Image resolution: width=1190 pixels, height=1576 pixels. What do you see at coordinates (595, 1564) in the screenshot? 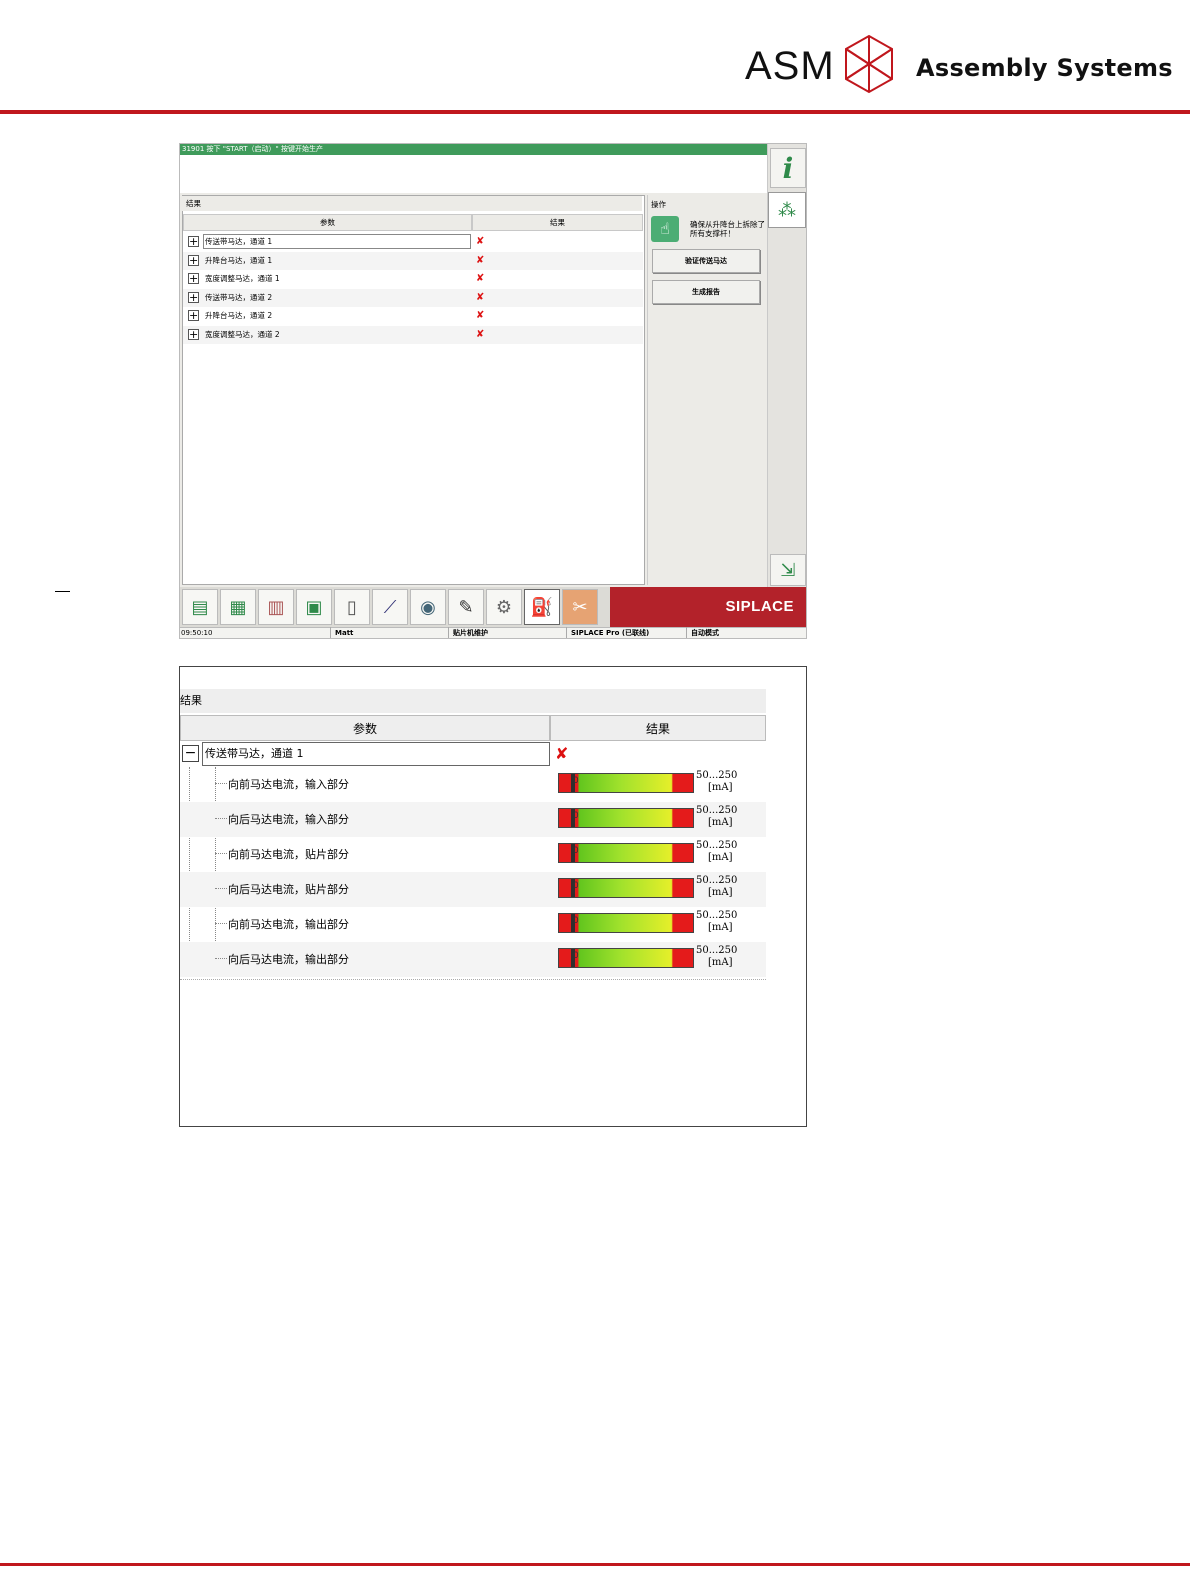
I see `footer-divider` at bounding box center [595, 1564].